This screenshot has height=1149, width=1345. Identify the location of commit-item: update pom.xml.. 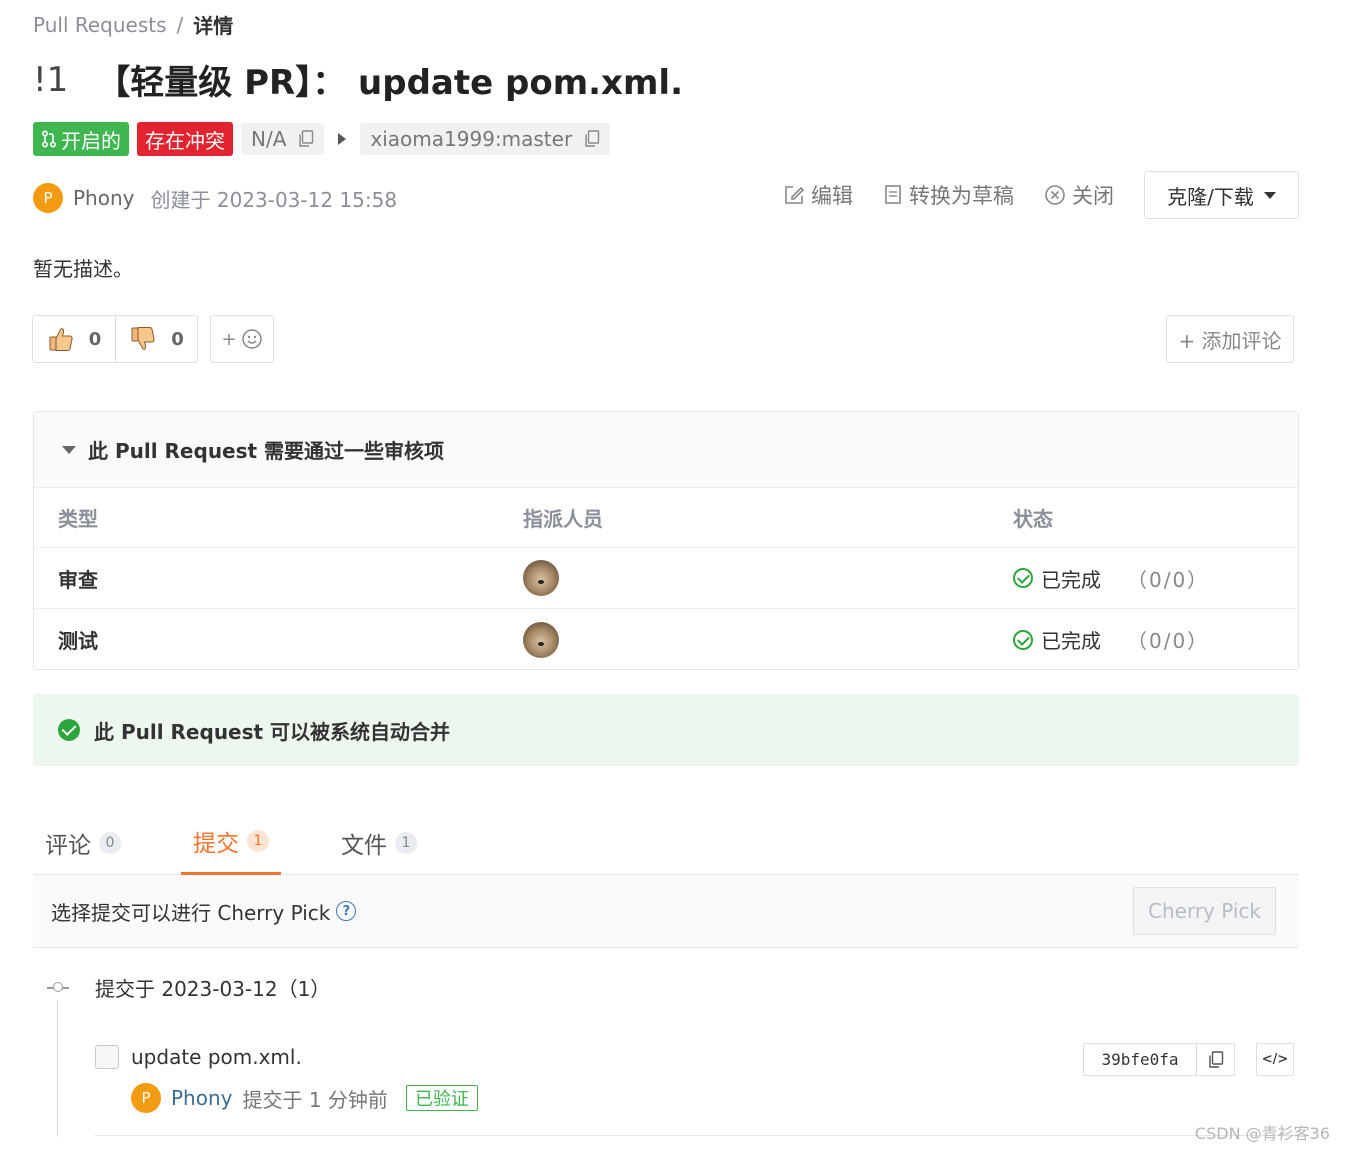
(198, 1057).